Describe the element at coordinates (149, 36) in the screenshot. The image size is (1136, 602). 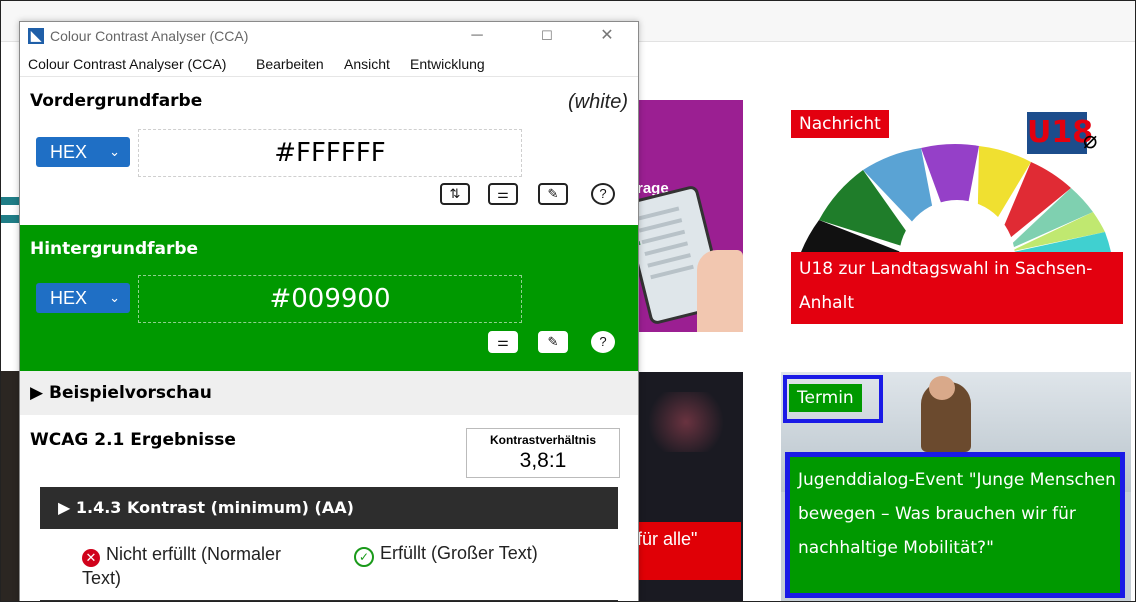
I see `window-title: Colour Contrast Analyser (CCA)` at that location.